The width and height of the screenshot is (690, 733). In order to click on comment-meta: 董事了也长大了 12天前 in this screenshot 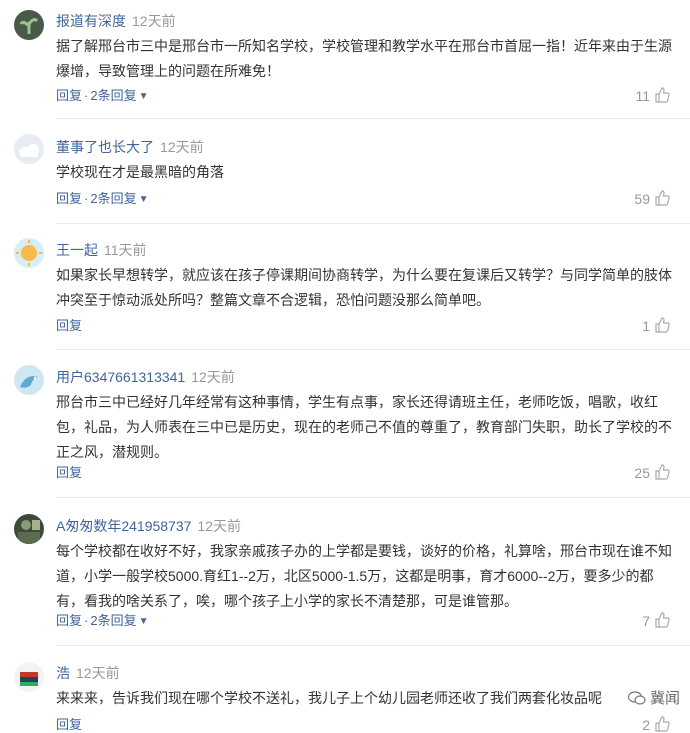, I will do `click(130, 147)`.